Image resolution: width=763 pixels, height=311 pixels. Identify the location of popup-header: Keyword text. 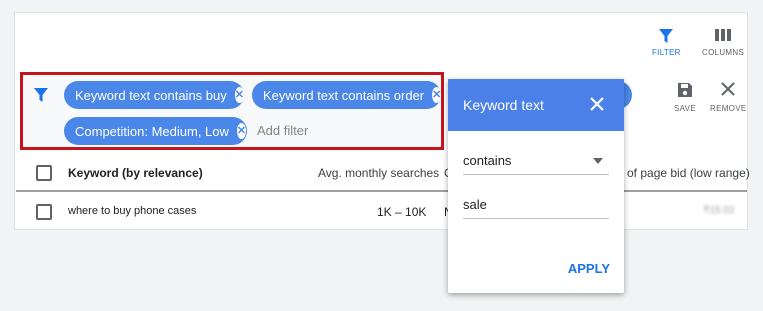
(536, 105).